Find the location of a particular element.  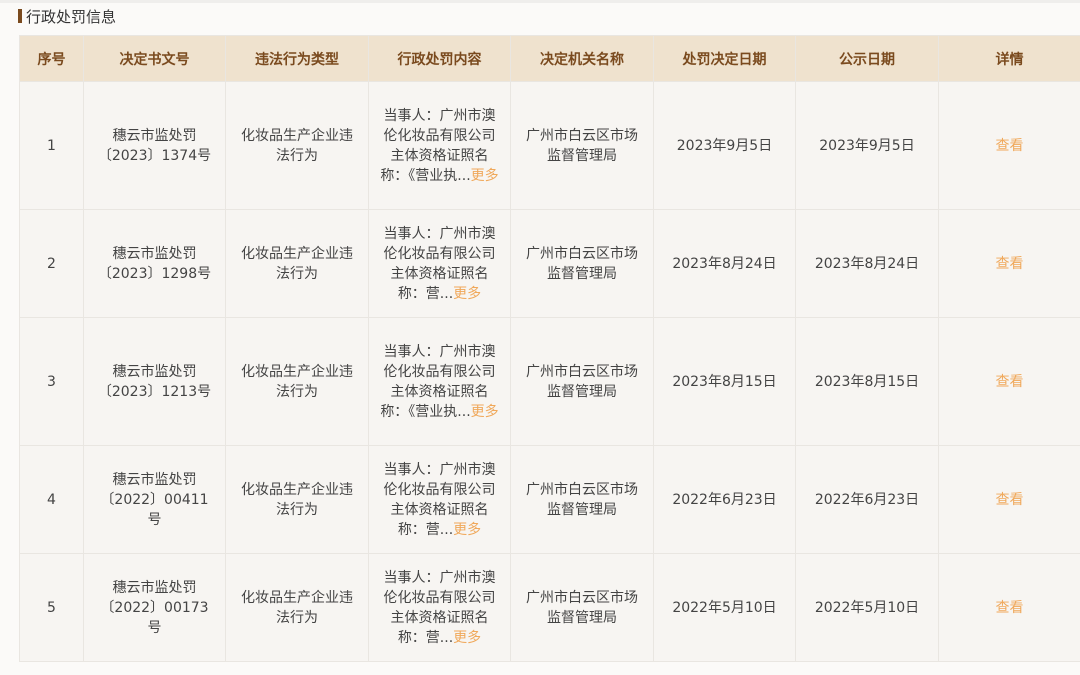

cell-publish-date: 2022年6月23日 is located at coordinates (867, 499).